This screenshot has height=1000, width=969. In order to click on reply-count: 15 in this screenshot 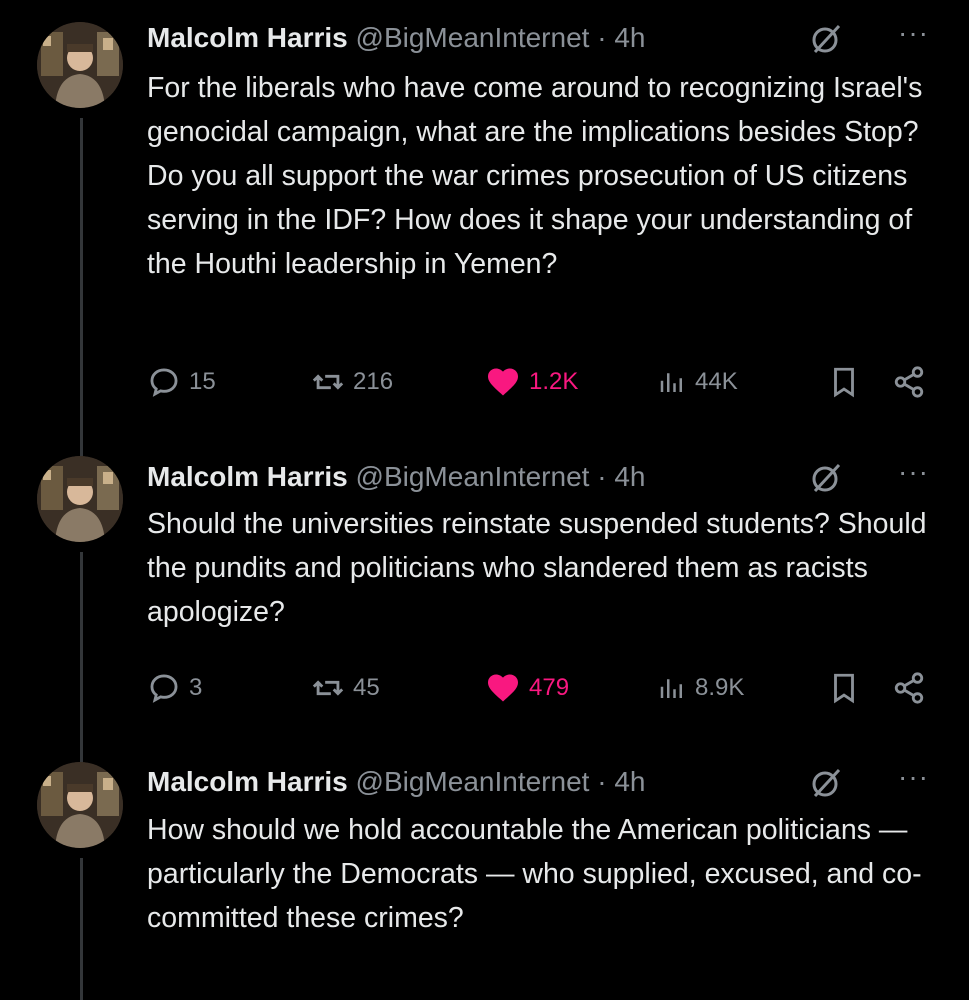, I will do `click(202, 381)`.